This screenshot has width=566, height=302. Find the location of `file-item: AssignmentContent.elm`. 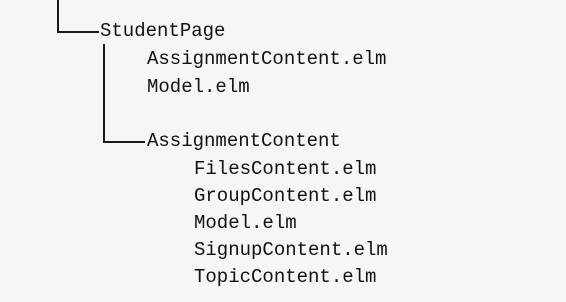

file-item: AssignmentContent.elm is located at coordinates (266, 59).